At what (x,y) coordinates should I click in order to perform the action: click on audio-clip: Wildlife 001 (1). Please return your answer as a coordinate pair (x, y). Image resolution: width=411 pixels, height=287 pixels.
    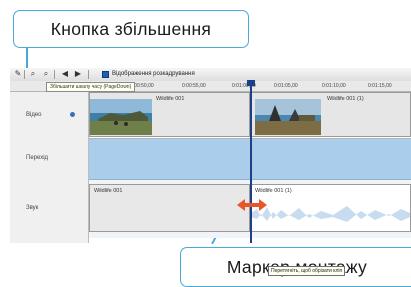
    Looking at the image, I should click on (330, 208).